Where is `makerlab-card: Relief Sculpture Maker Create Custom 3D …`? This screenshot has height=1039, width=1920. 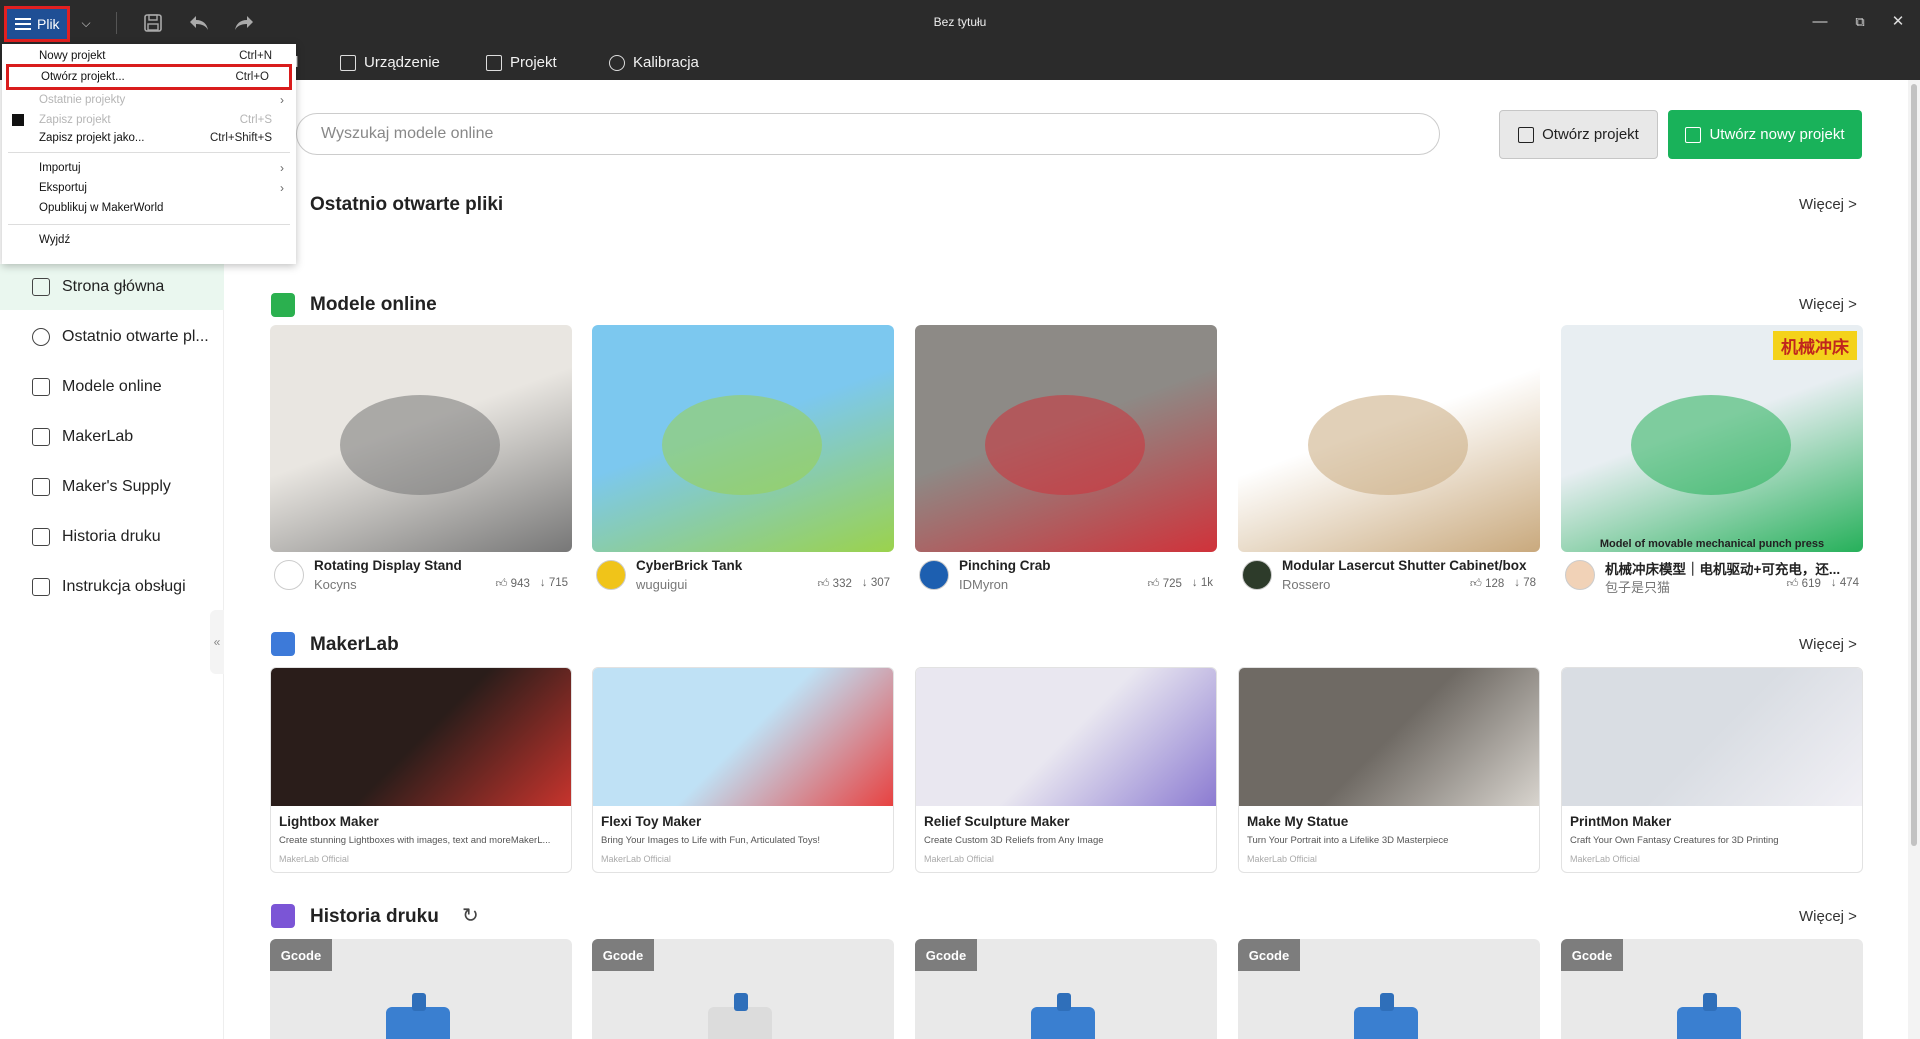
makerlab-card: Relief Sculpture Maker Create Custom 3D … is located at coordinates (1066, 770).